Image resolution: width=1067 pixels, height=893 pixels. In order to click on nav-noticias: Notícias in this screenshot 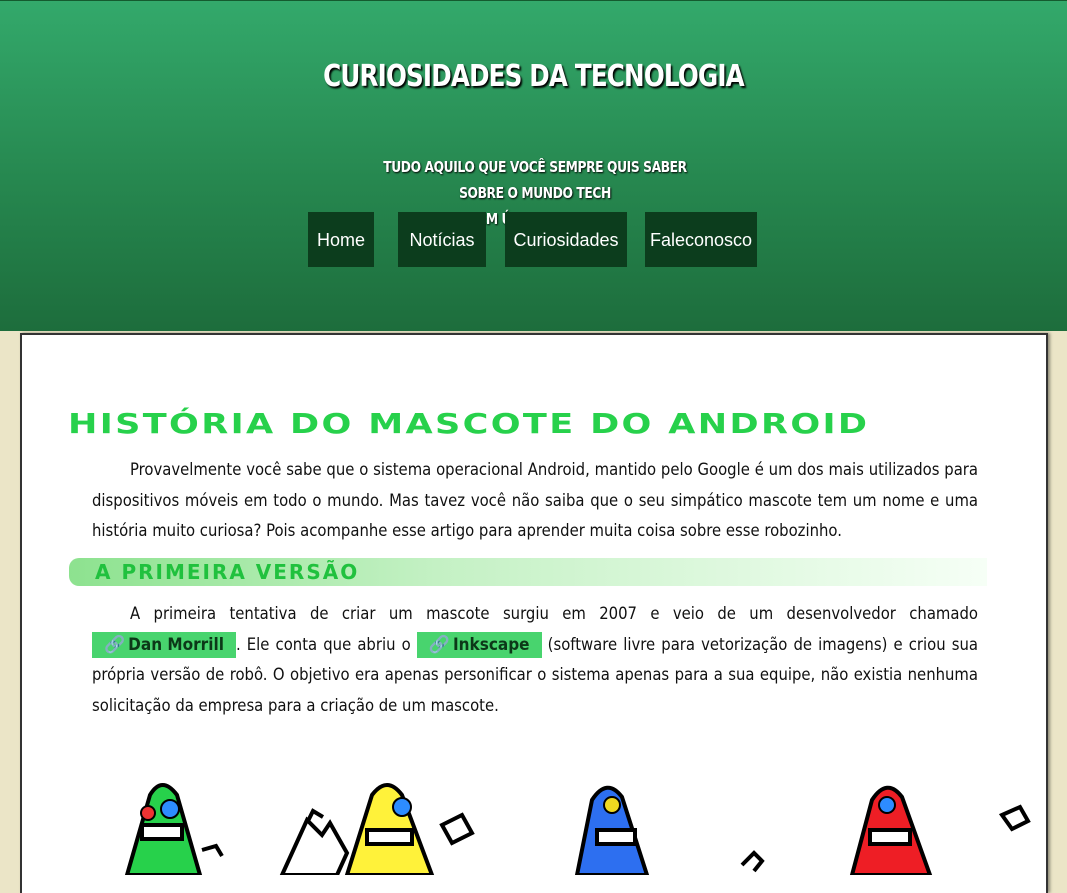, I will do `click(442, 239)`.